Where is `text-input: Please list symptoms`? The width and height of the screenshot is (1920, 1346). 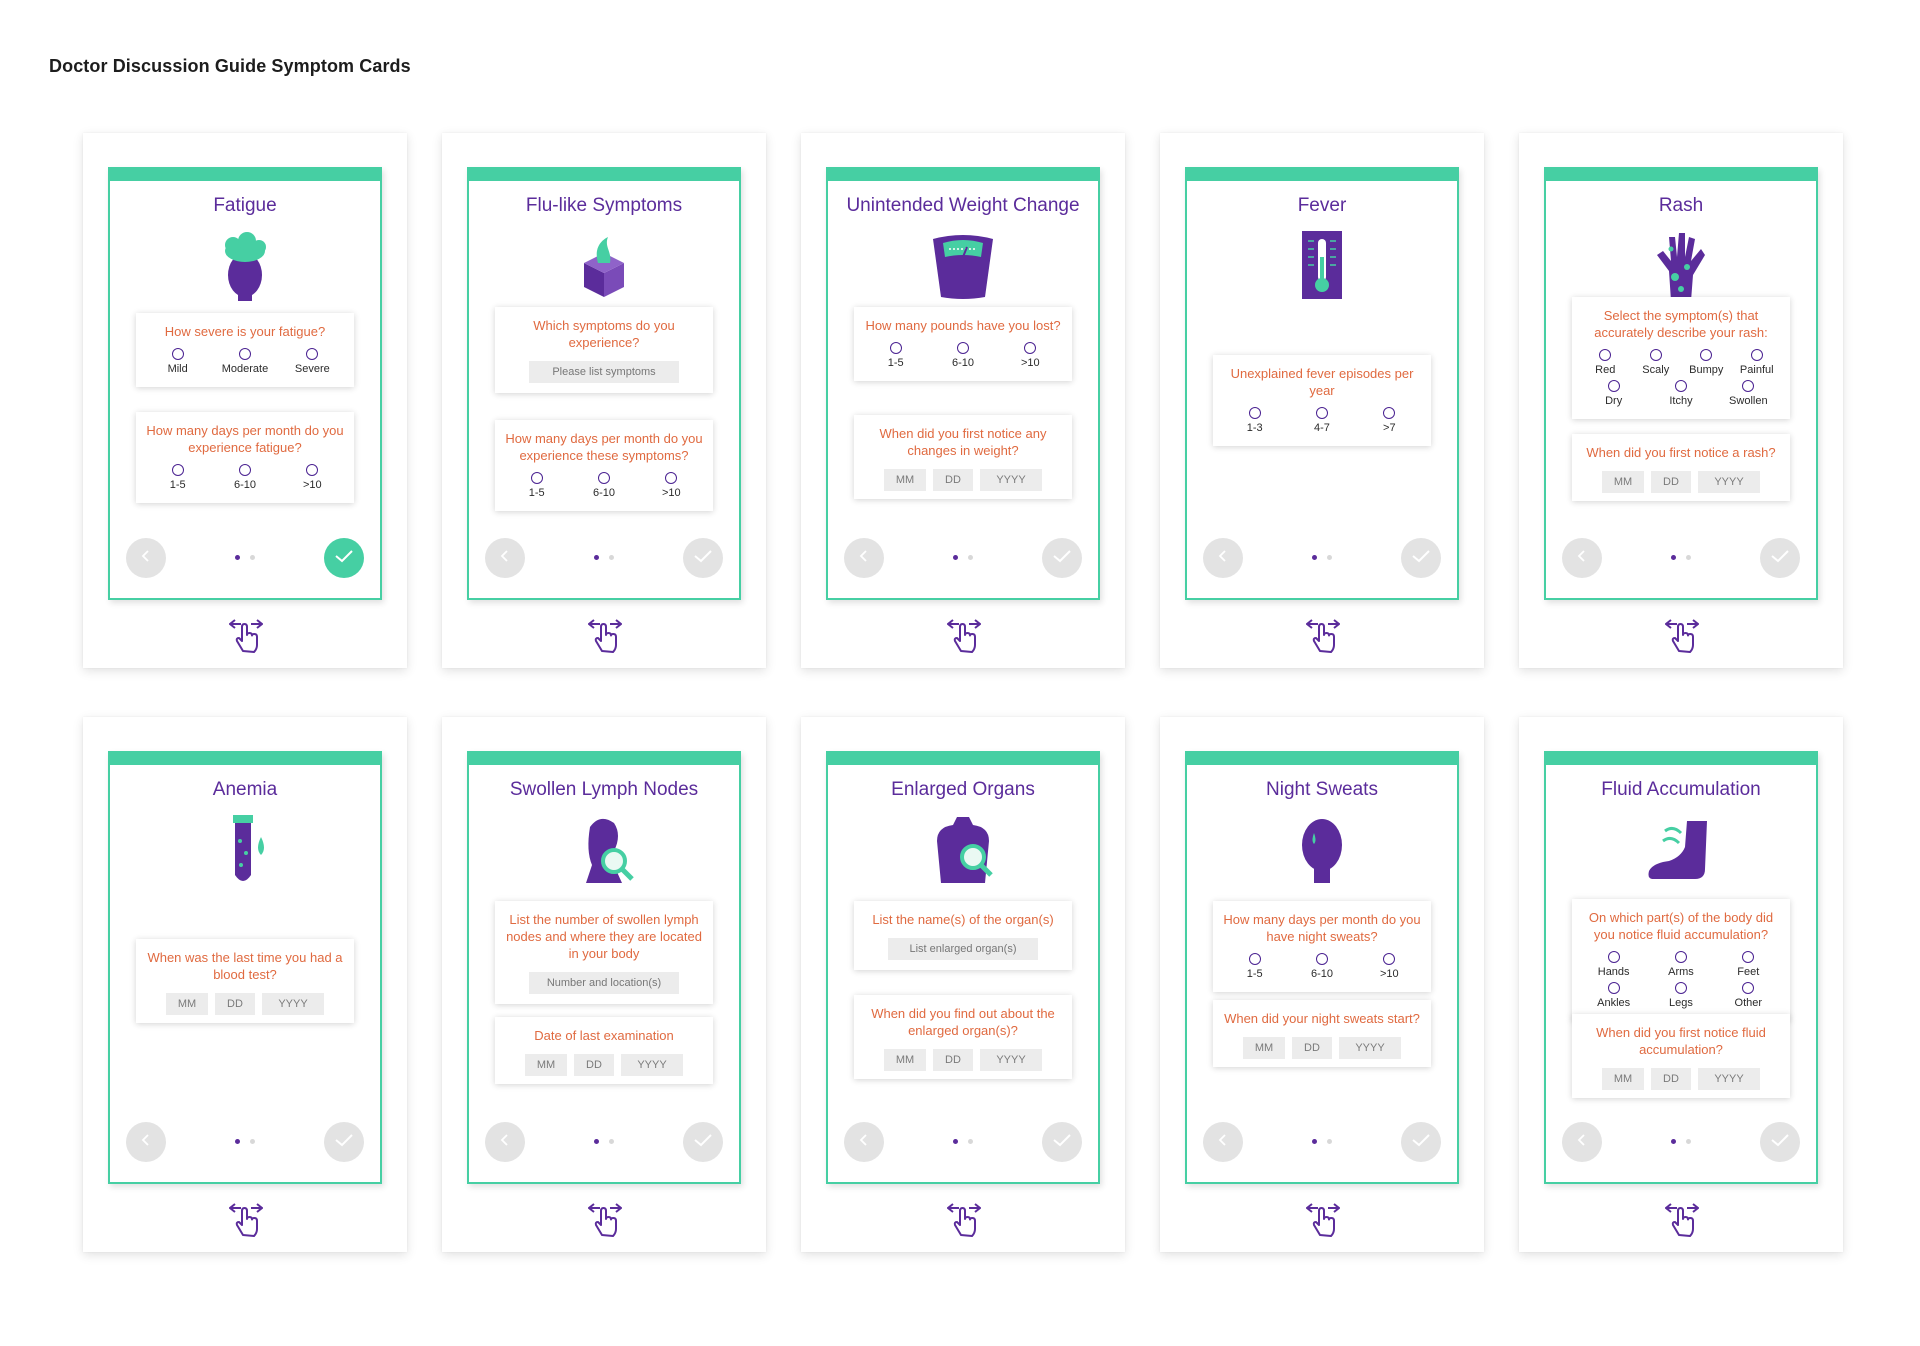
text-input: Please list symptoms is located at coordinates (604, 372).